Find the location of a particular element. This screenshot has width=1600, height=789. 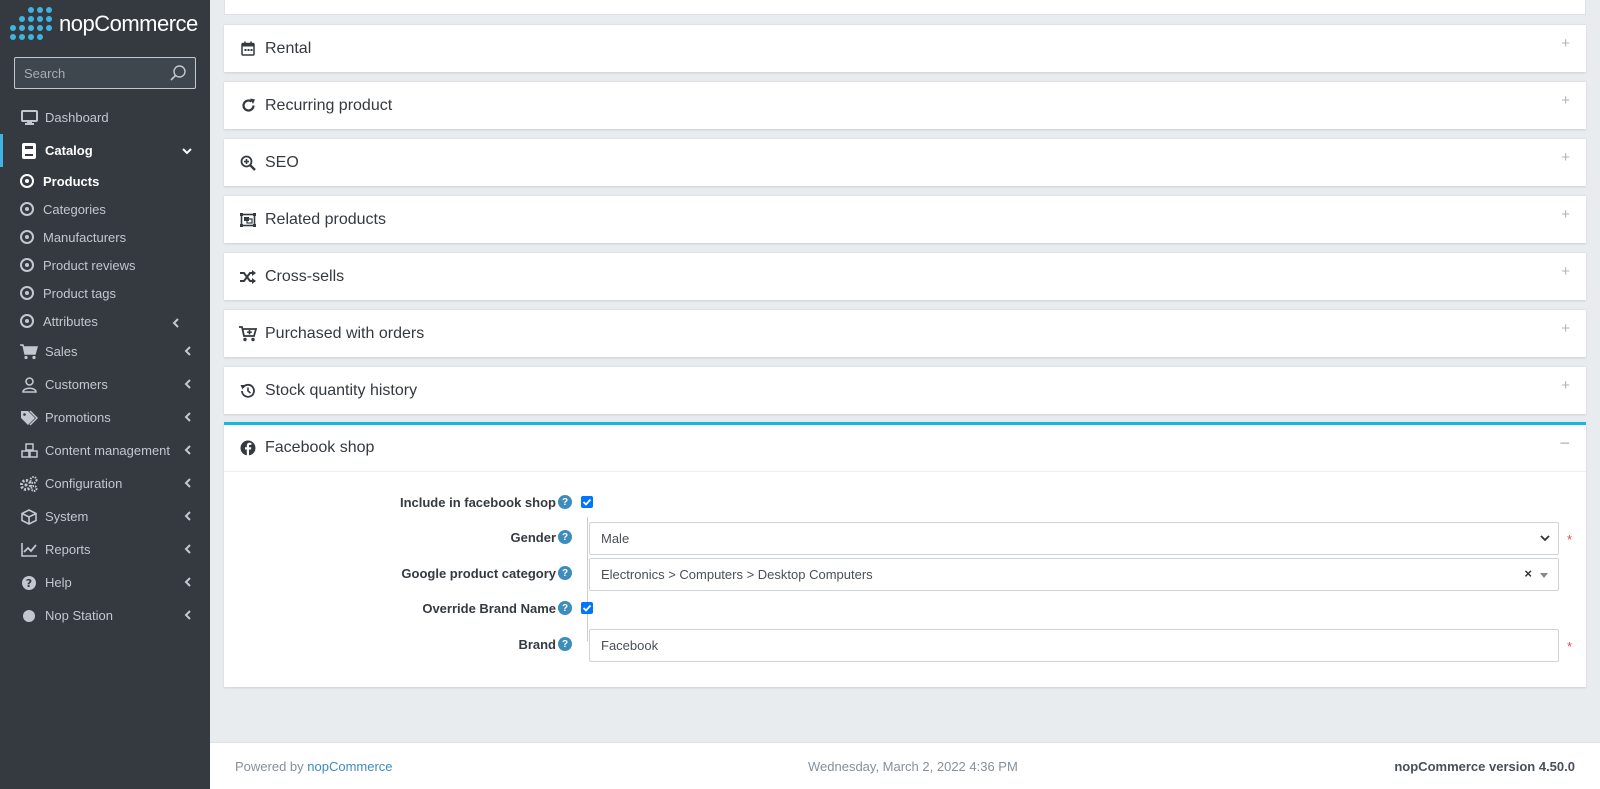

panel-top-edge is located at coordinates (905, 7).